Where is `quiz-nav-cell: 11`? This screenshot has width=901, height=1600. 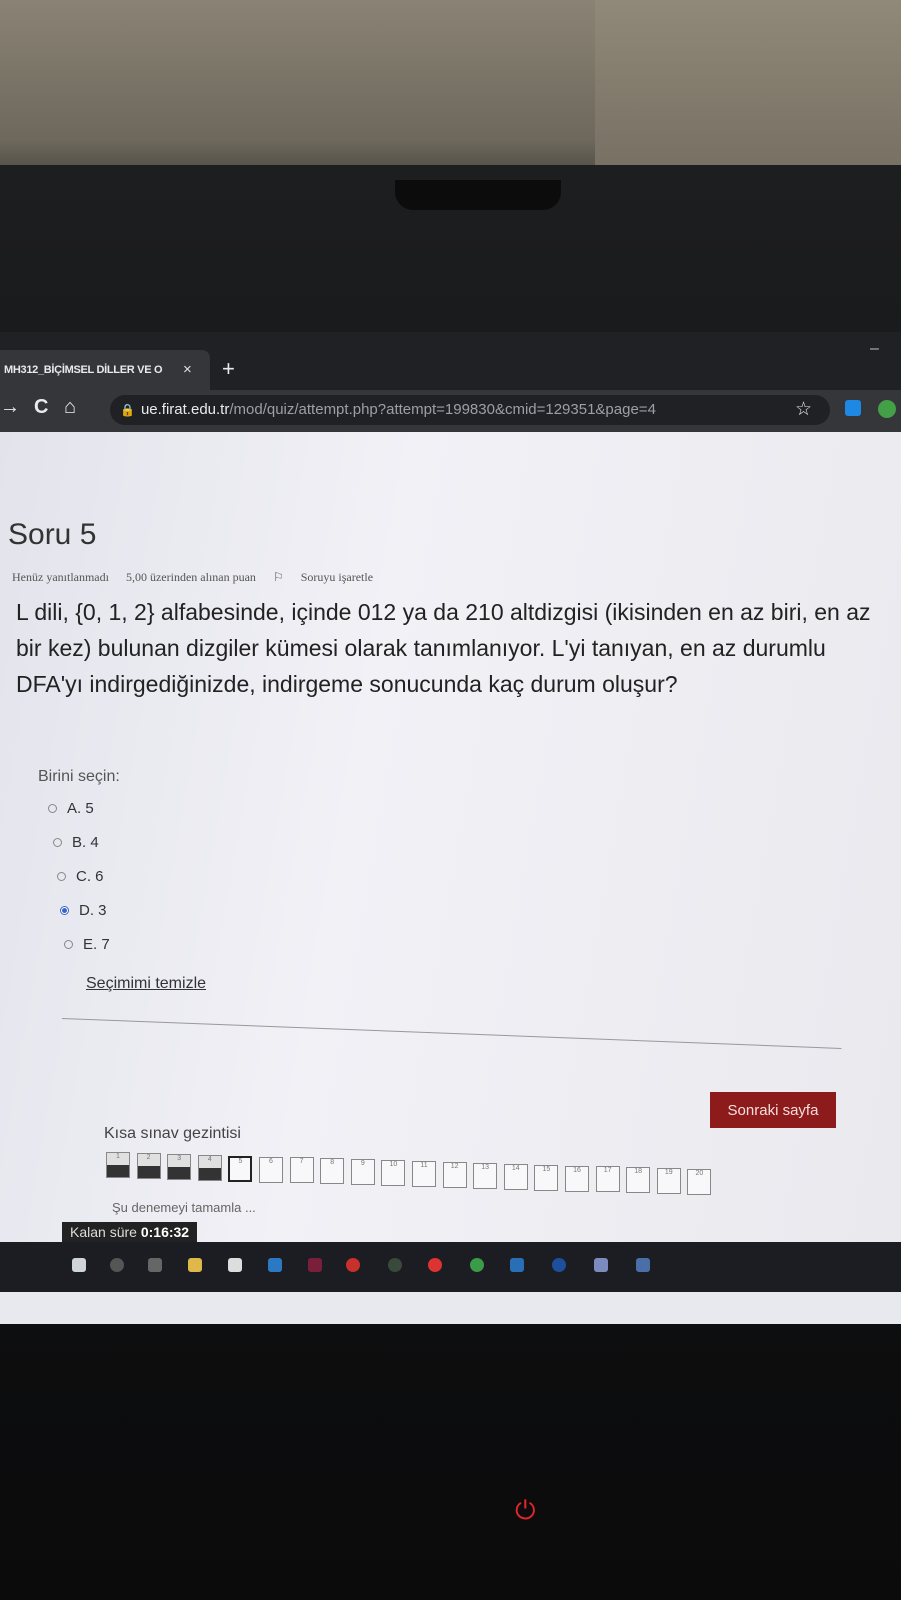 quiz-nav-cell: 11 is located at coordinates (424, 1174).